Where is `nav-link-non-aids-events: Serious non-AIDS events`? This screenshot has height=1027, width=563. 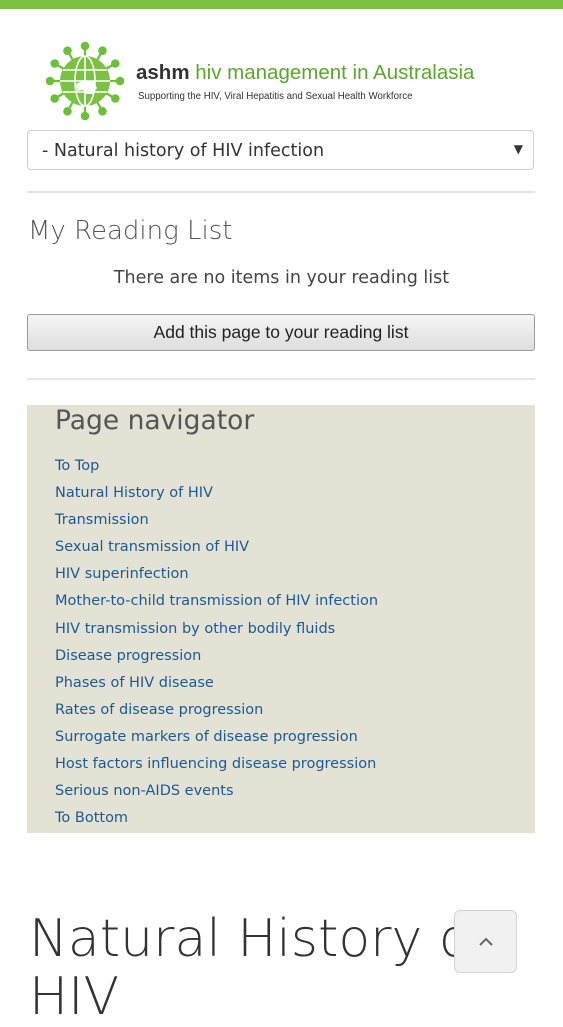 nav-link-non-aids-events: Serious non-AIDS events is located at coordinates (216, 793).